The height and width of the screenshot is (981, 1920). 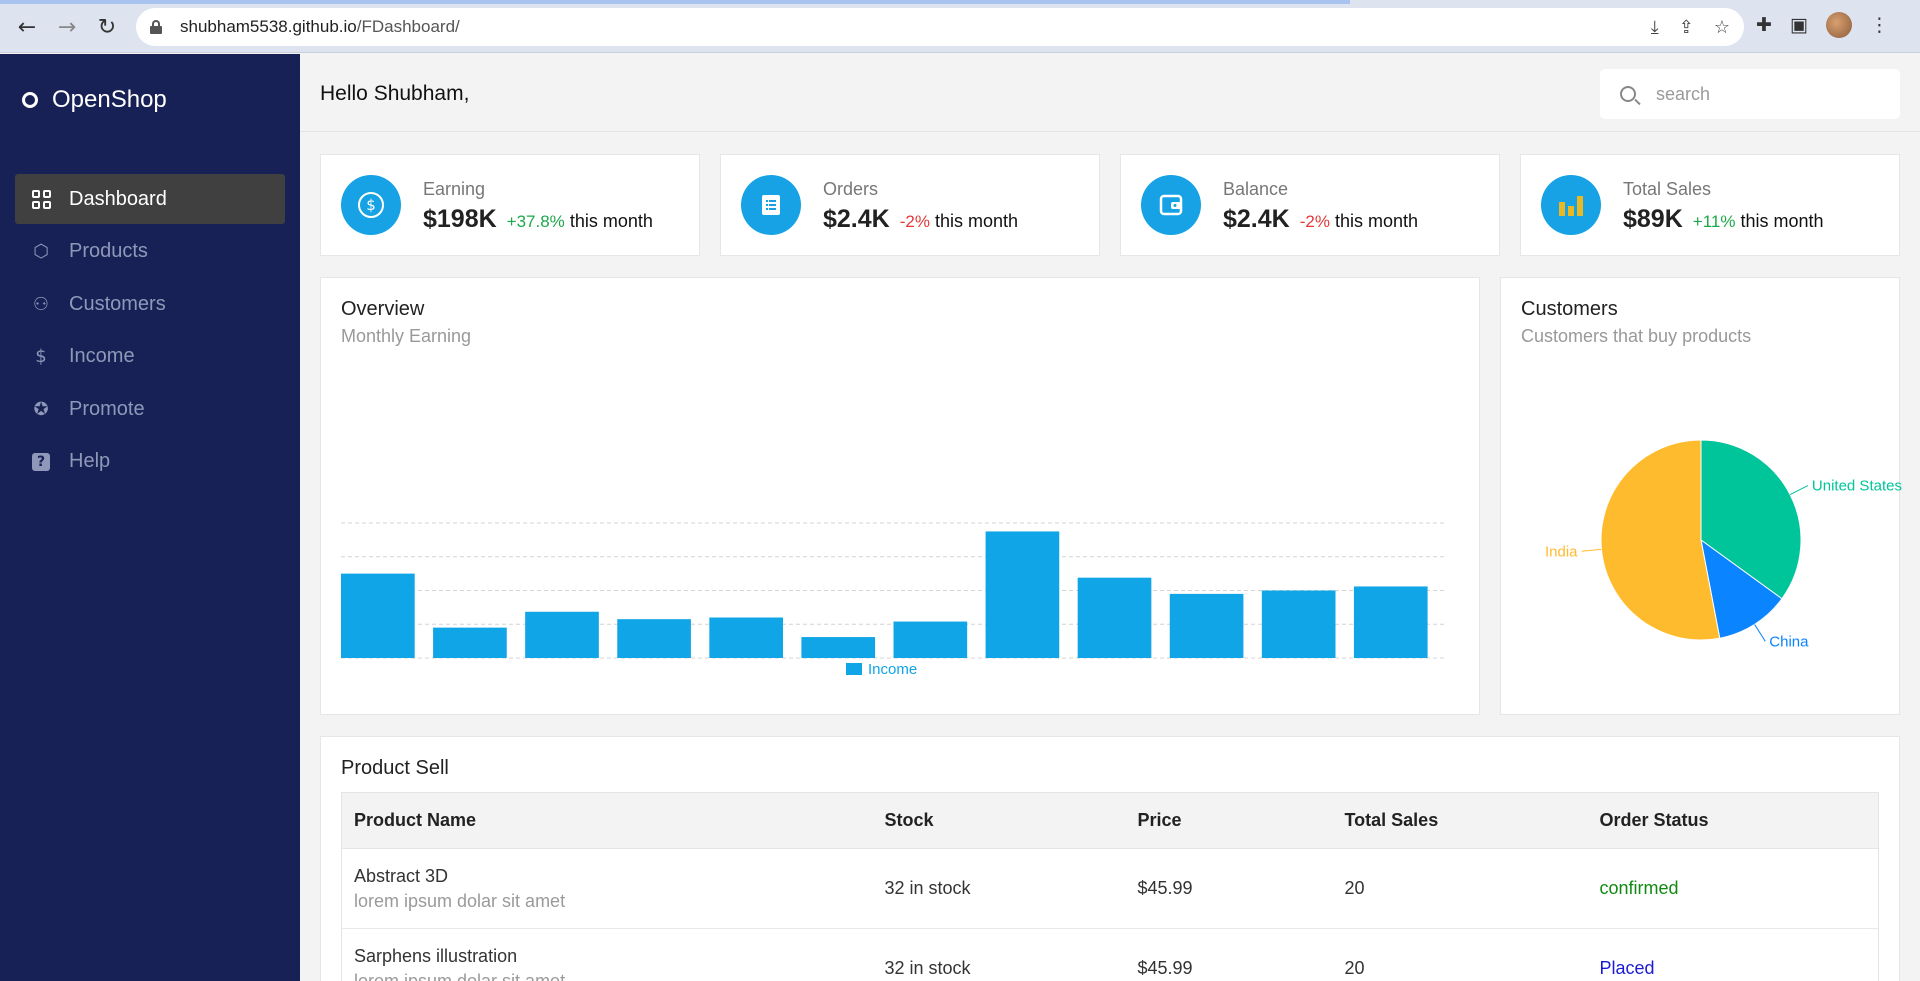 I want to click on product-sell-title: Product Sell, so click(x=395, y=768).